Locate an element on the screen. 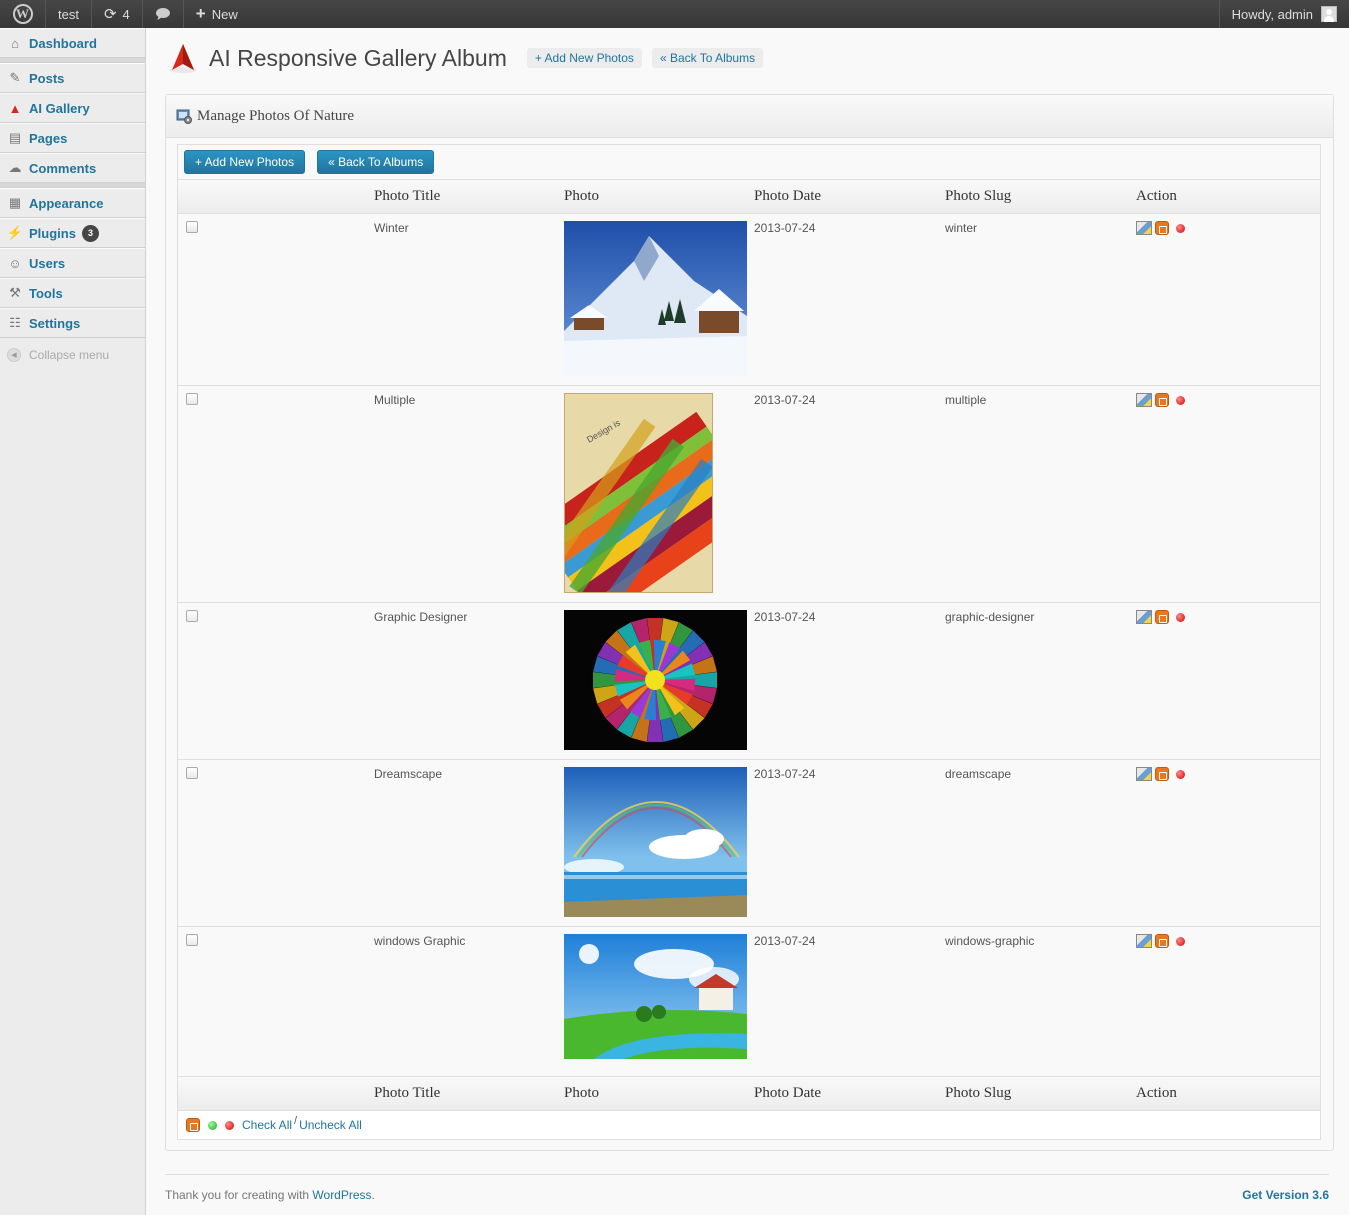  sidebar-item-appearance: ▦ Appearance is located at coordinates (72, 203).